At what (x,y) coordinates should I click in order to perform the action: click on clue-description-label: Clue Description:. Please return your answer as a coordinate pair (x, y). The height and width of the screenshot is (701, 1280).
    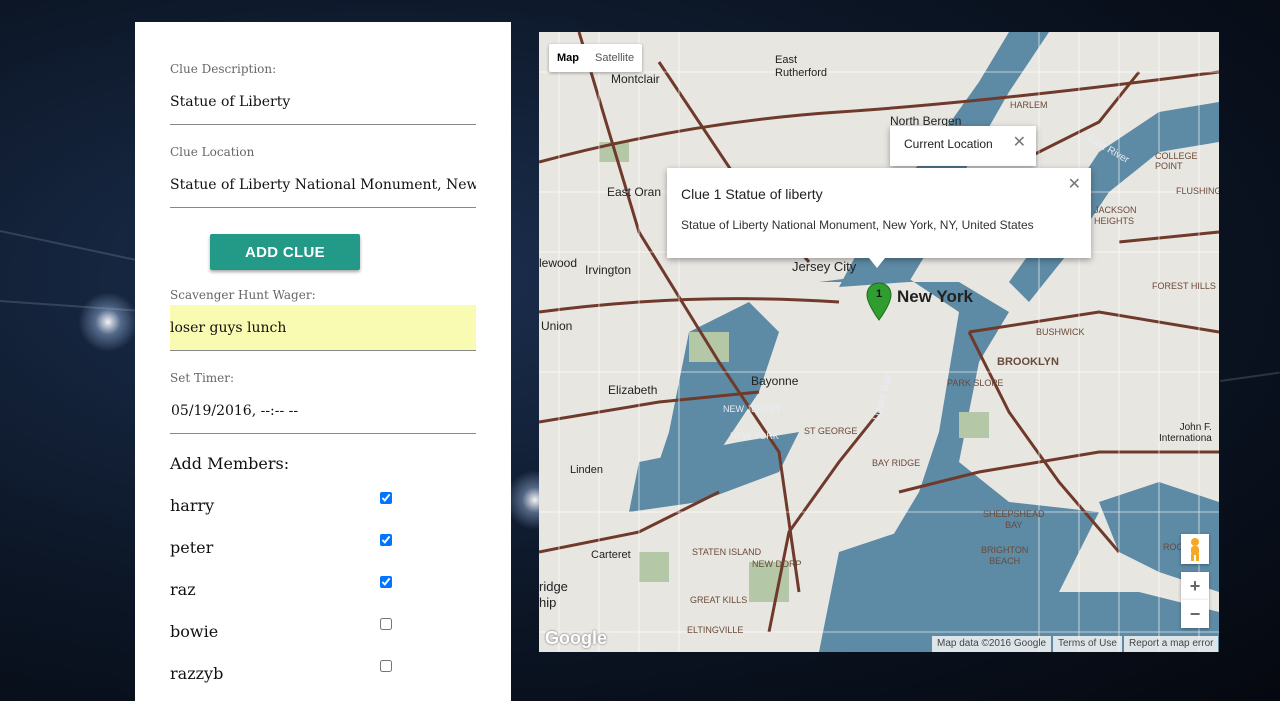
    Looking at the image, I should click on (223, 69).